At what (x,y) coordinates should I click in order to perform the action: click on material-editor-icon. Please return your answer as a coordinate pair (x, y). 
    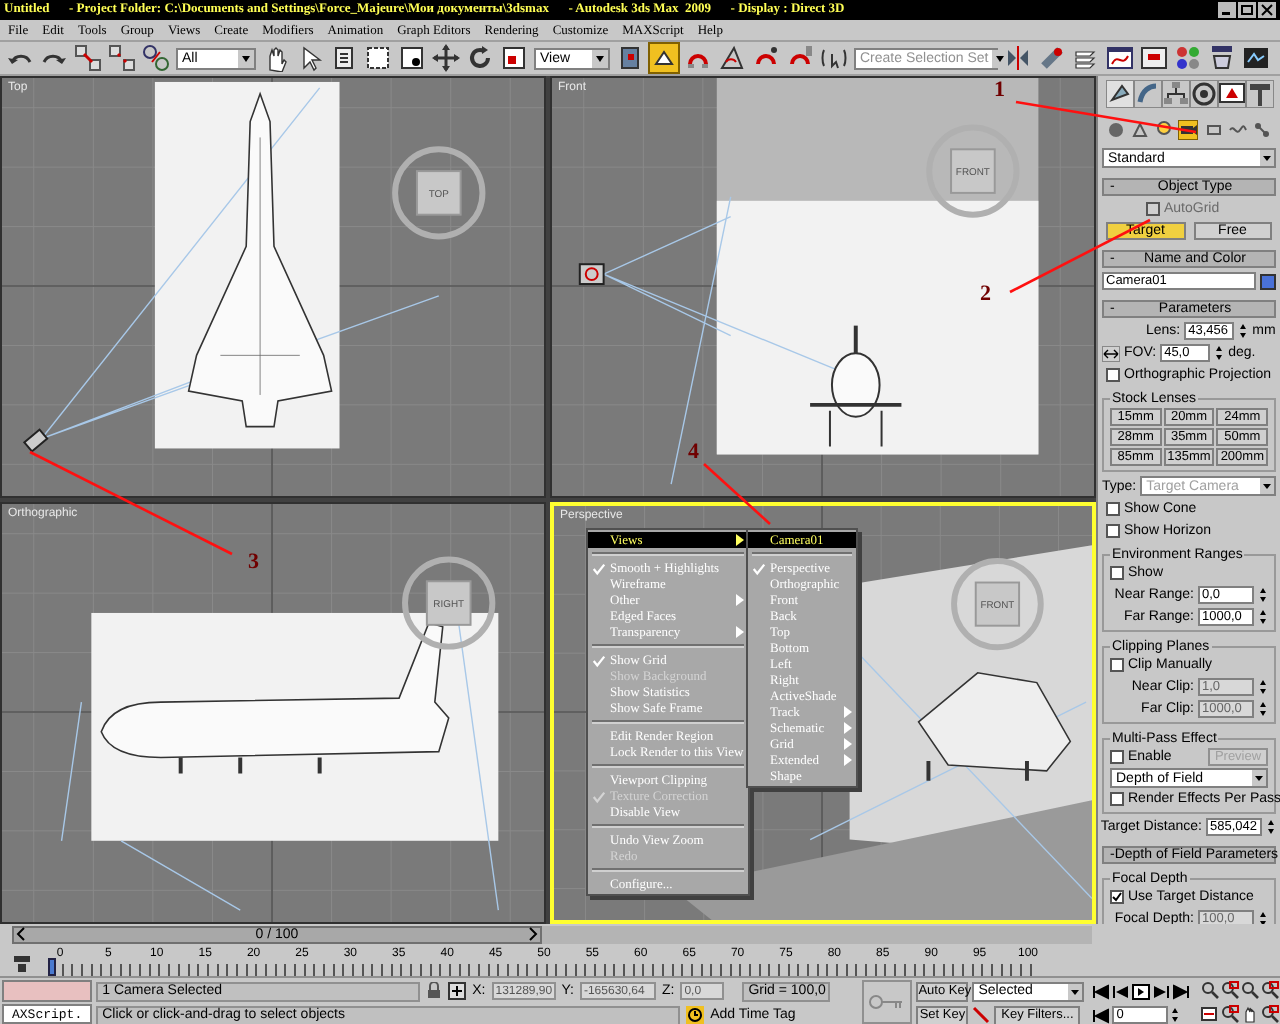
    Looking at the image, I should click on (1188, 58).